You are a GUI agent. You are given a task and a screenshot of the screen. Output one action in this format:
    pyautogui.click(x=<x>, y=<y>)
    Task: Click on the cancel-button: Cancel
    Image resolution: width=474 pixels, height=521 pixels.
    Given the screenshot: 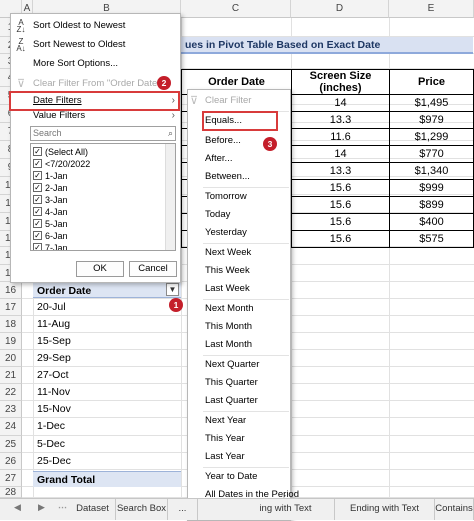 What is the action you would take?
    pyautogui.click(x=153, y=269)
    